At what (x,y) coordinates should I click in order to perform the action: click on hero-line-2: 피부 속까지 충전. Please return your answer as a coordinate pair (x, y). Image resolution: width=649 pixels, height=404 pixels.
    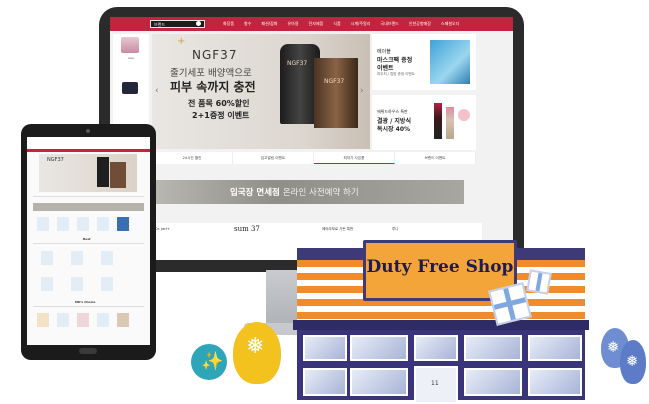
    Looking at the image, I should click on (213, 87).